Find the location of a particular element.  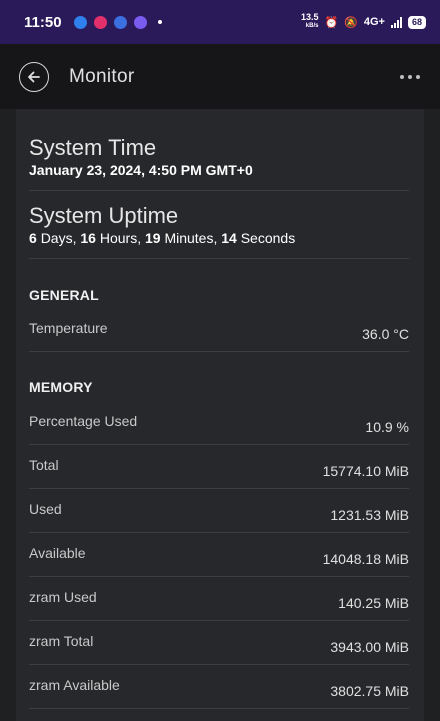

status-right: 13.5 kB/s ⏰ 🔕 4G+ 68 is located at coordinates (363, 22).